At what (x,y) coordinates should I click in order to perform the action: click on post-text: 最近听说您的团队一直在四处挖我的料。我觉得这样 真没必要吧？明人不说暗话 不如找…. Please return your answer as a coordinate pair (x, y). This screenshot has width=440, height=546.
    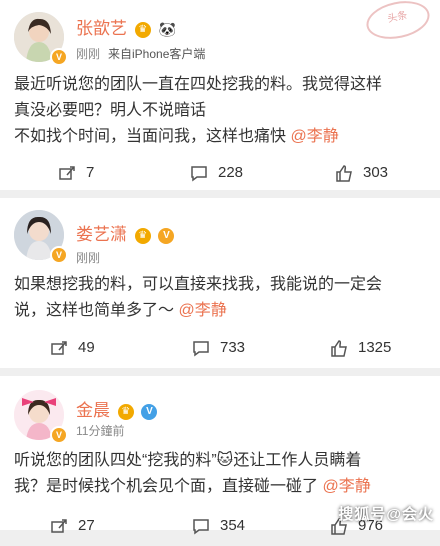
    Looking at the image, I should click on (221, 111).